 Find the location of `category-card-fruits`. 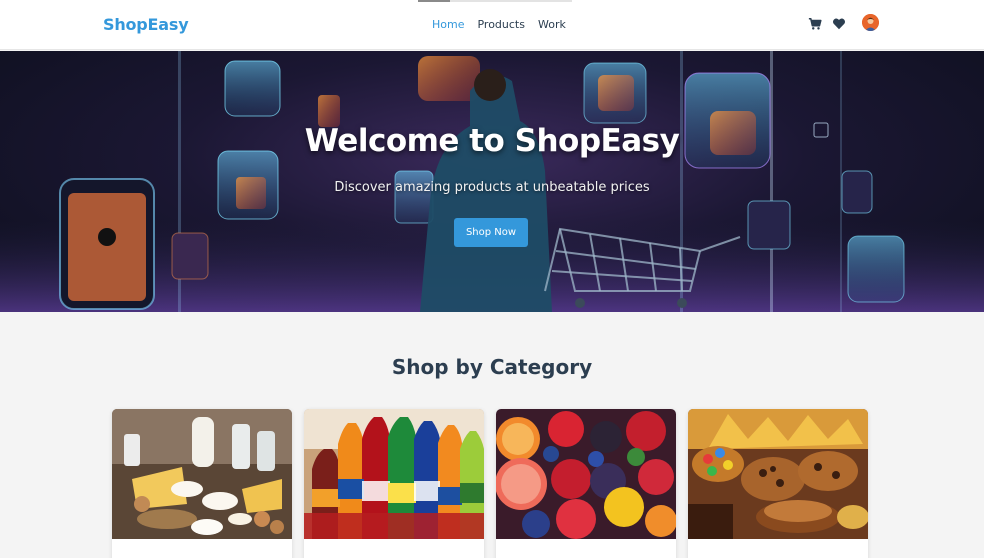

category-card-fruits is located at coordinates (586, 483).